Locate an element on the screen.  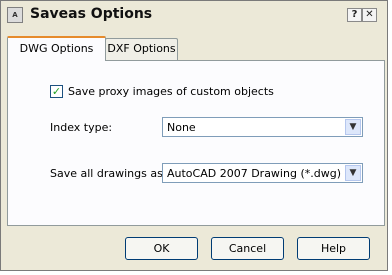
tab-dxf-options: DXF Options is located at coordinates (141, 49).